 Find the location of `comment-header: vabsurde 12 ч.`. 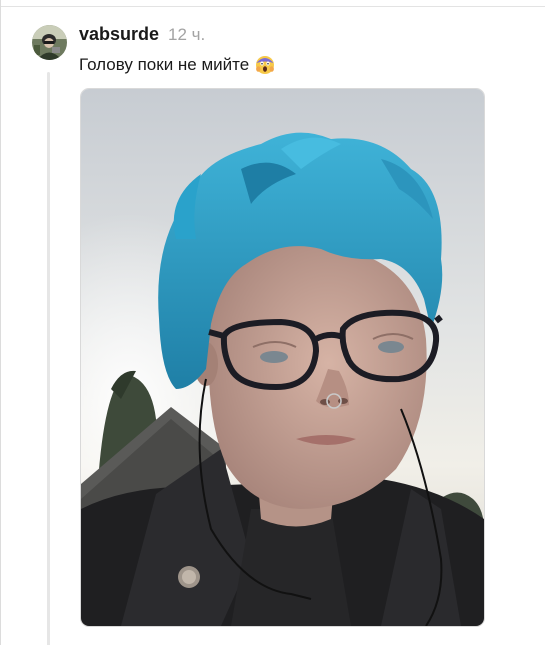

comment-header: vabsurde 12 ч. is located at coordinates (142, 34).